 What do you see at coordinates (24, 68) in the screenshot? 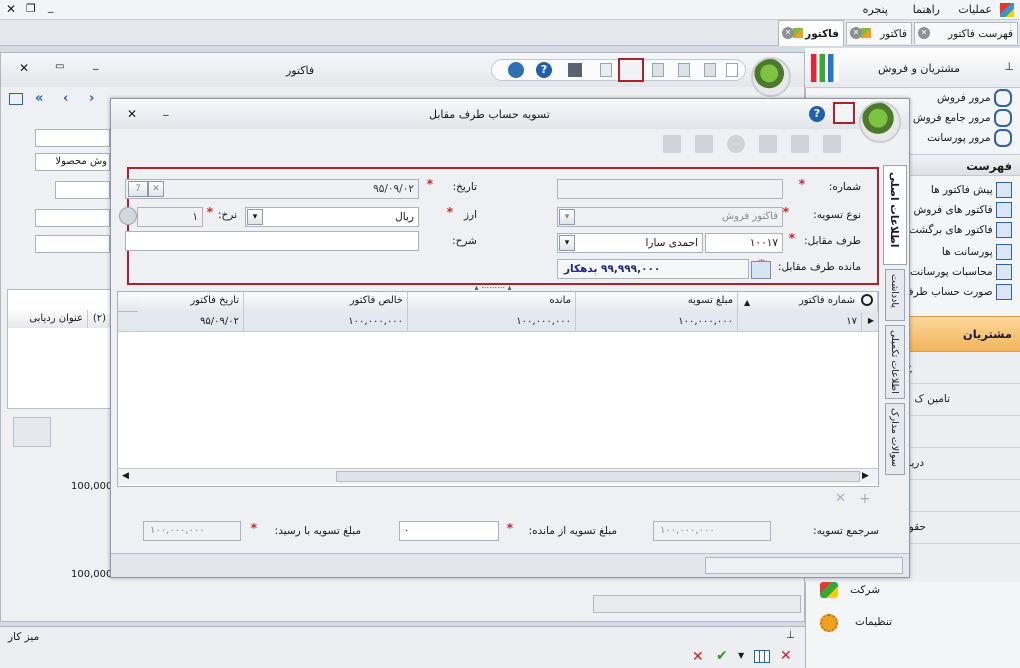
I see `bg-close-icon: ✕` at bounding box center [24, 68].